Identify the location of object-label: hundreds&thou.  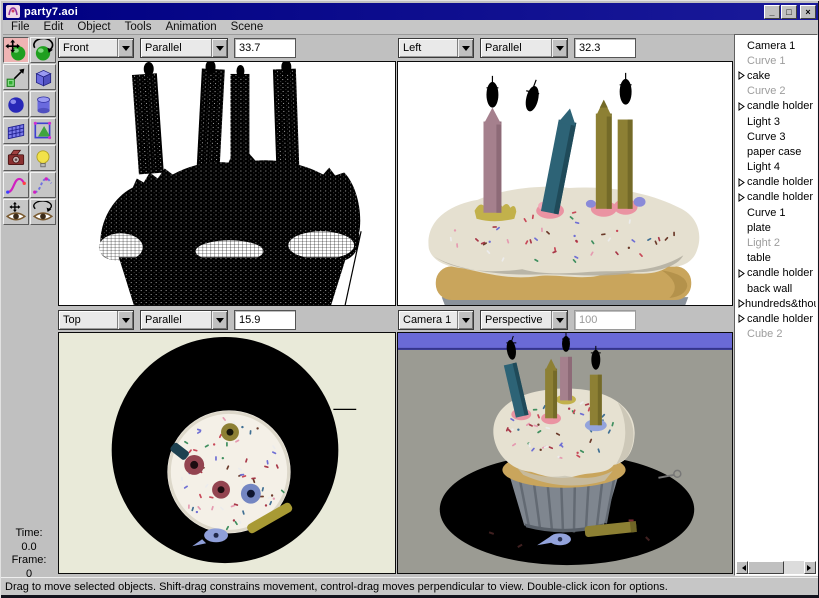
(780, 303).